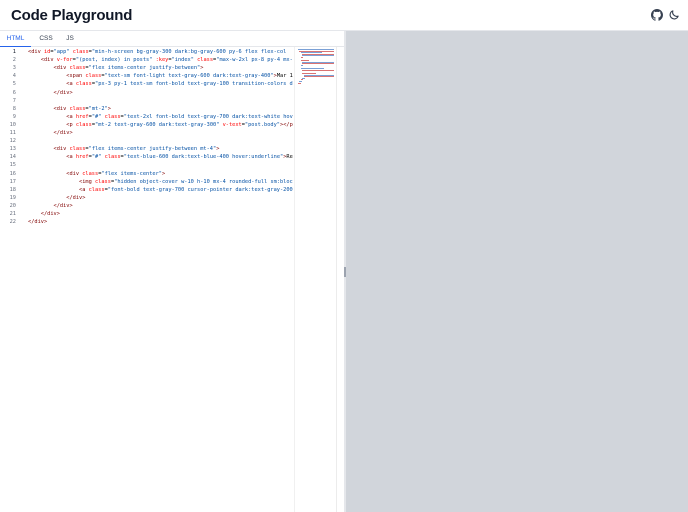  Describe the element at coordinates (12, 214) in the screenshot. I see `line-number: 21` at that location.